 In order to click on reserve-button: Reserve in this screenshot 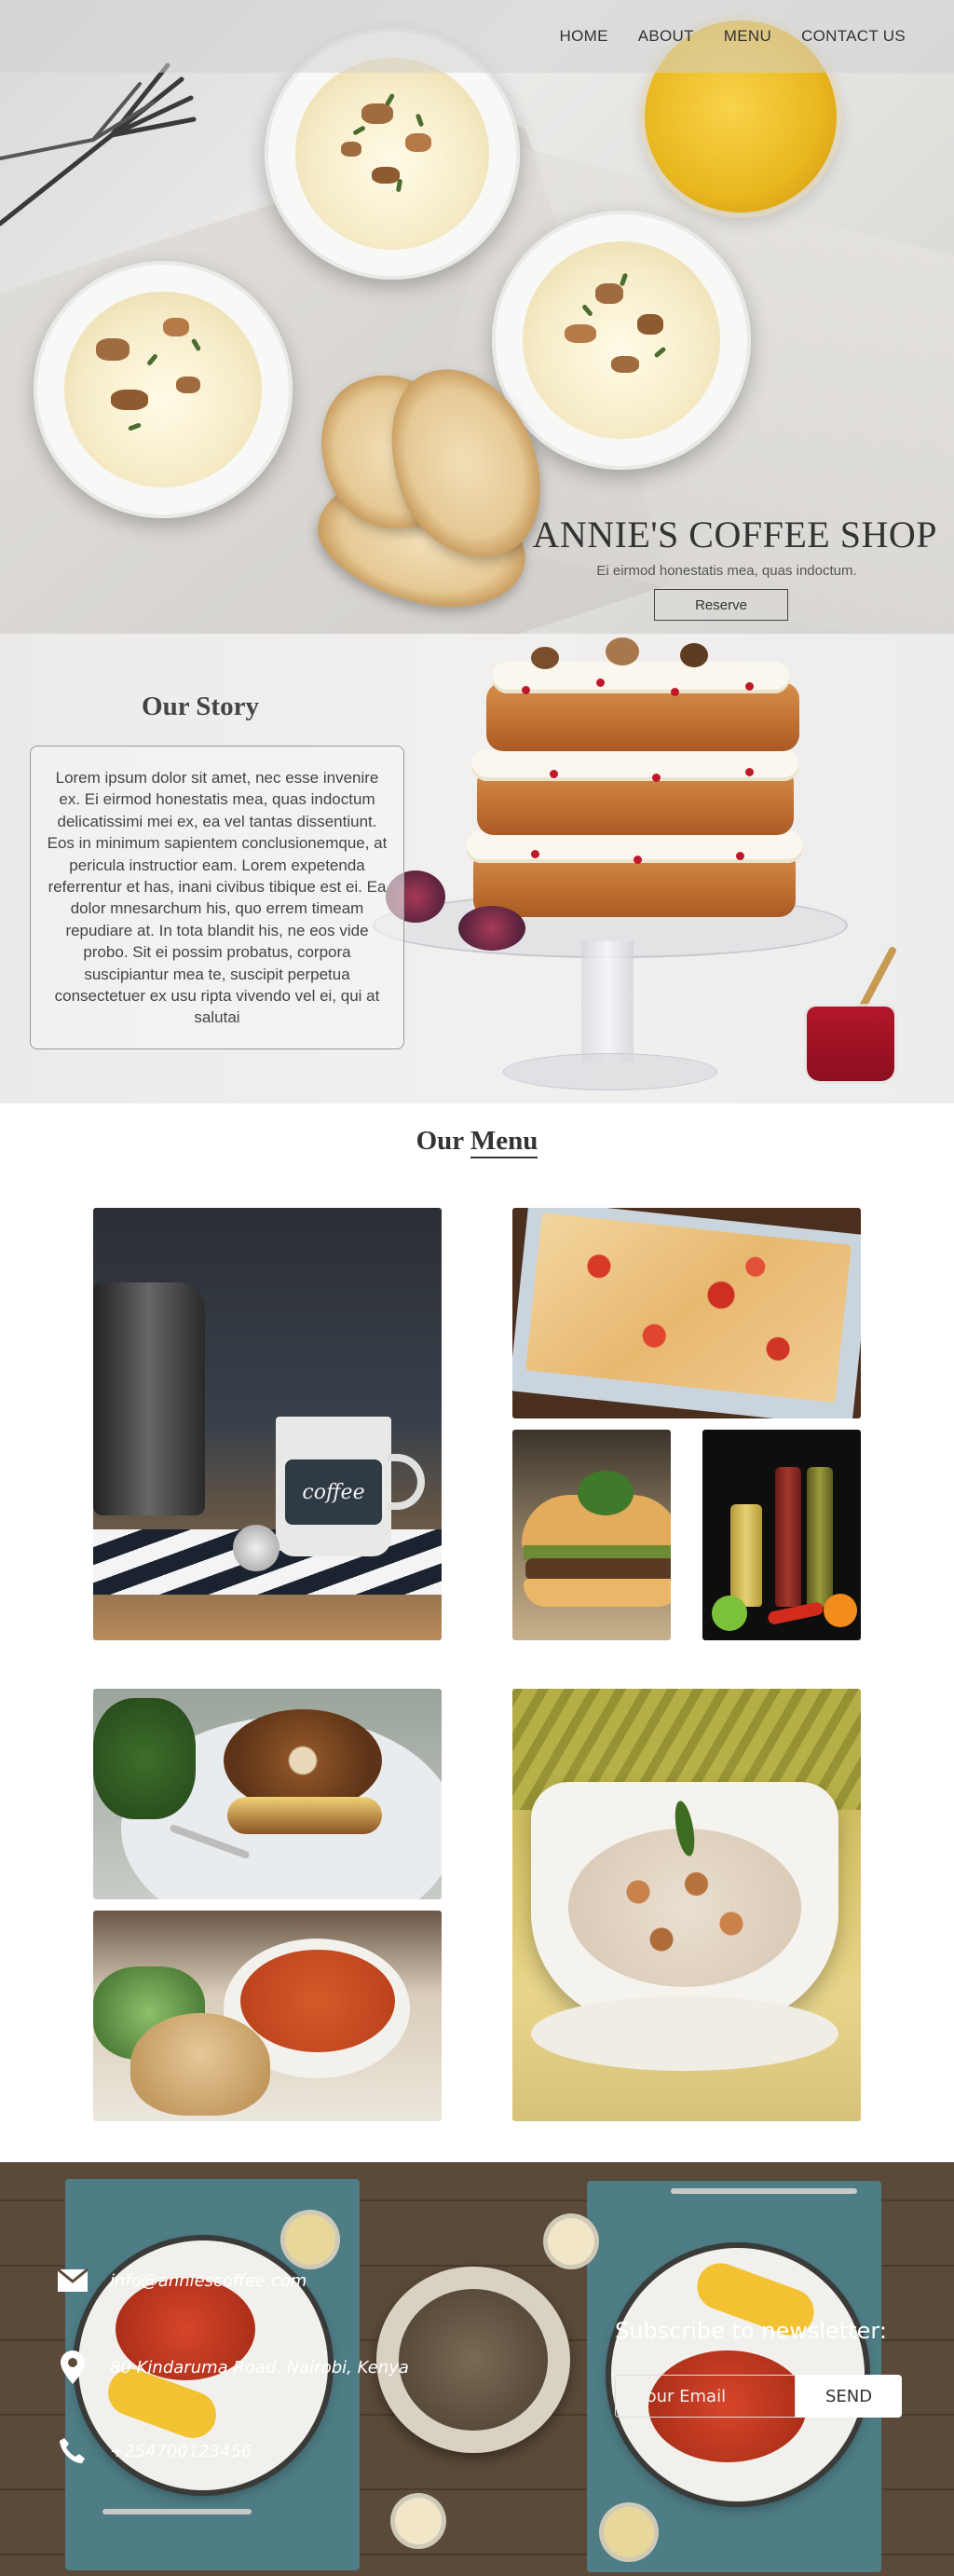, I will do `click(721, 605)`.